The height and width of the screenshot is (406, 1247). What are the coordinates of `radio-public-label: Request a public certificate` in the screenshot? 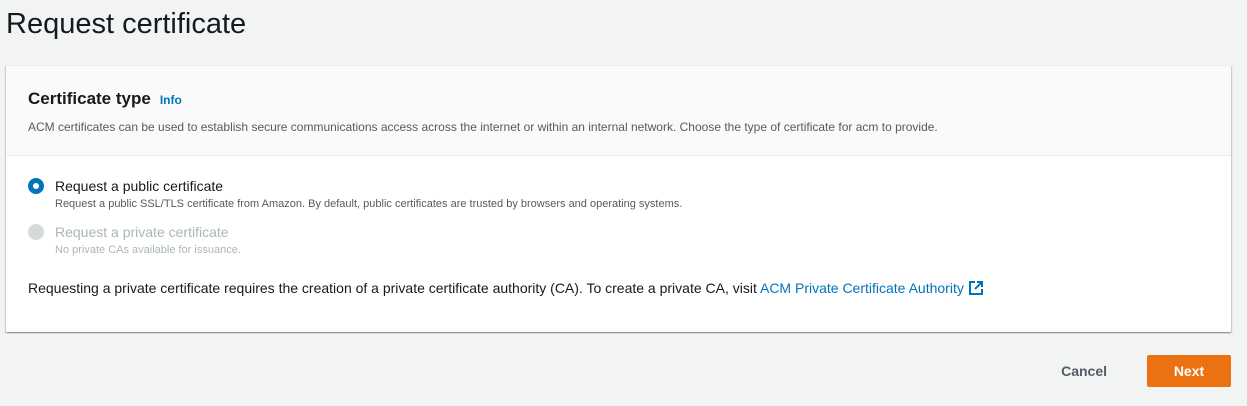 It's located at (139, 186).